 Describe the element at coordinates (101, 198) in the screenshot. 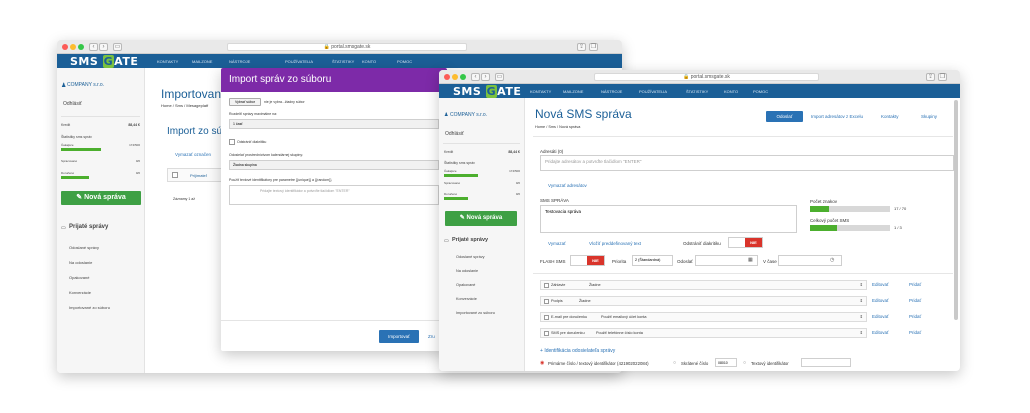

I see `new-message-button: ✎ Nová správa` at that location.